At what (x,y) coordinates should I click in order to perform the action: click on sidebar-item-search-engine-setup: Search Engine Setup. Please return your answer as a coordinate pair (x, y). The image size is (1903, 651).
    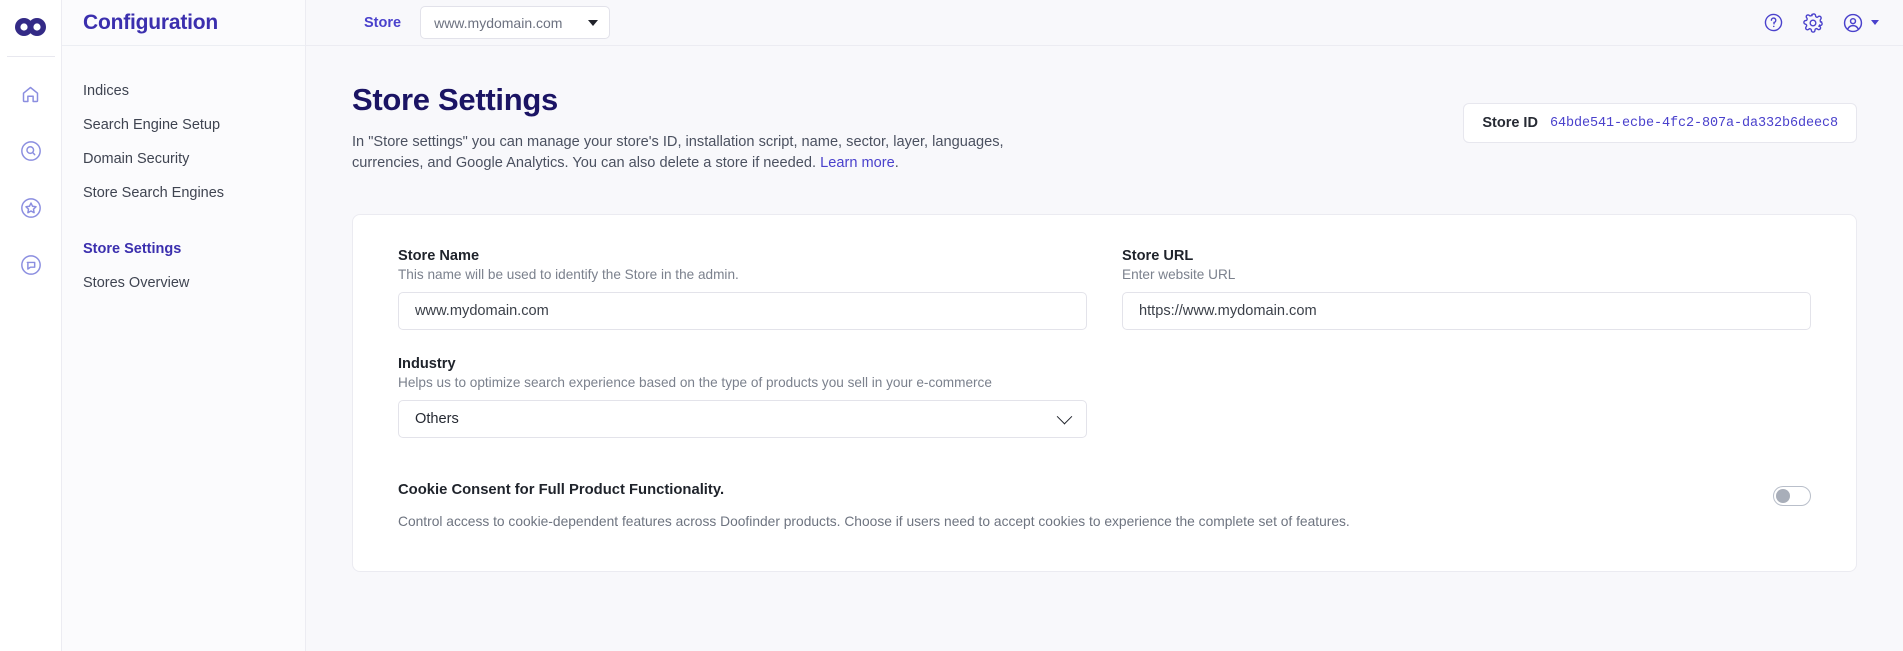
    Looking at the image, I should click on (183, 125).